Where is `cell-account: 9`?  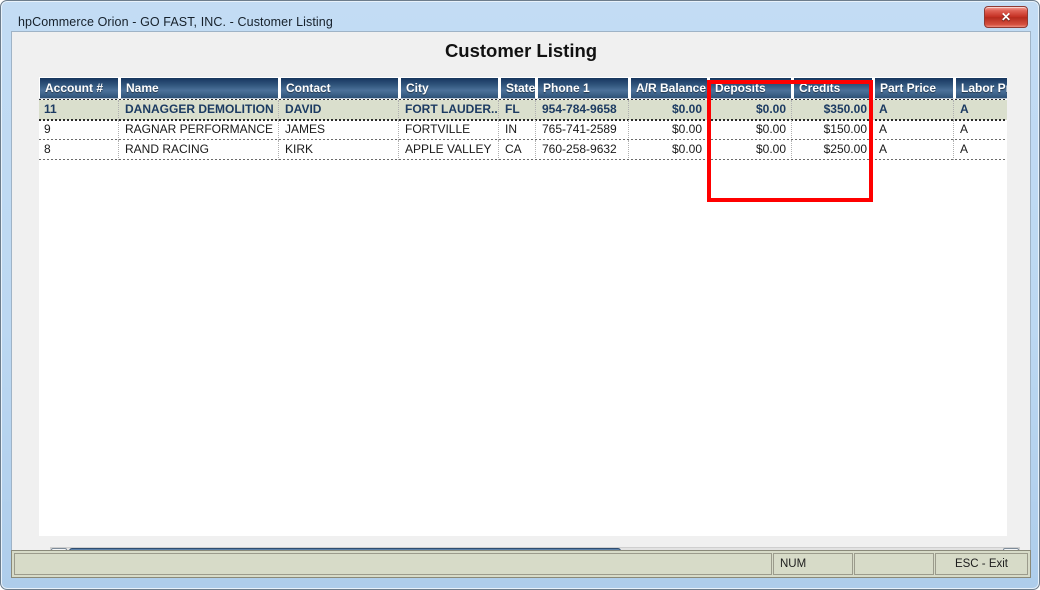
cell-account: 9 is located at coordinates (79, 130).